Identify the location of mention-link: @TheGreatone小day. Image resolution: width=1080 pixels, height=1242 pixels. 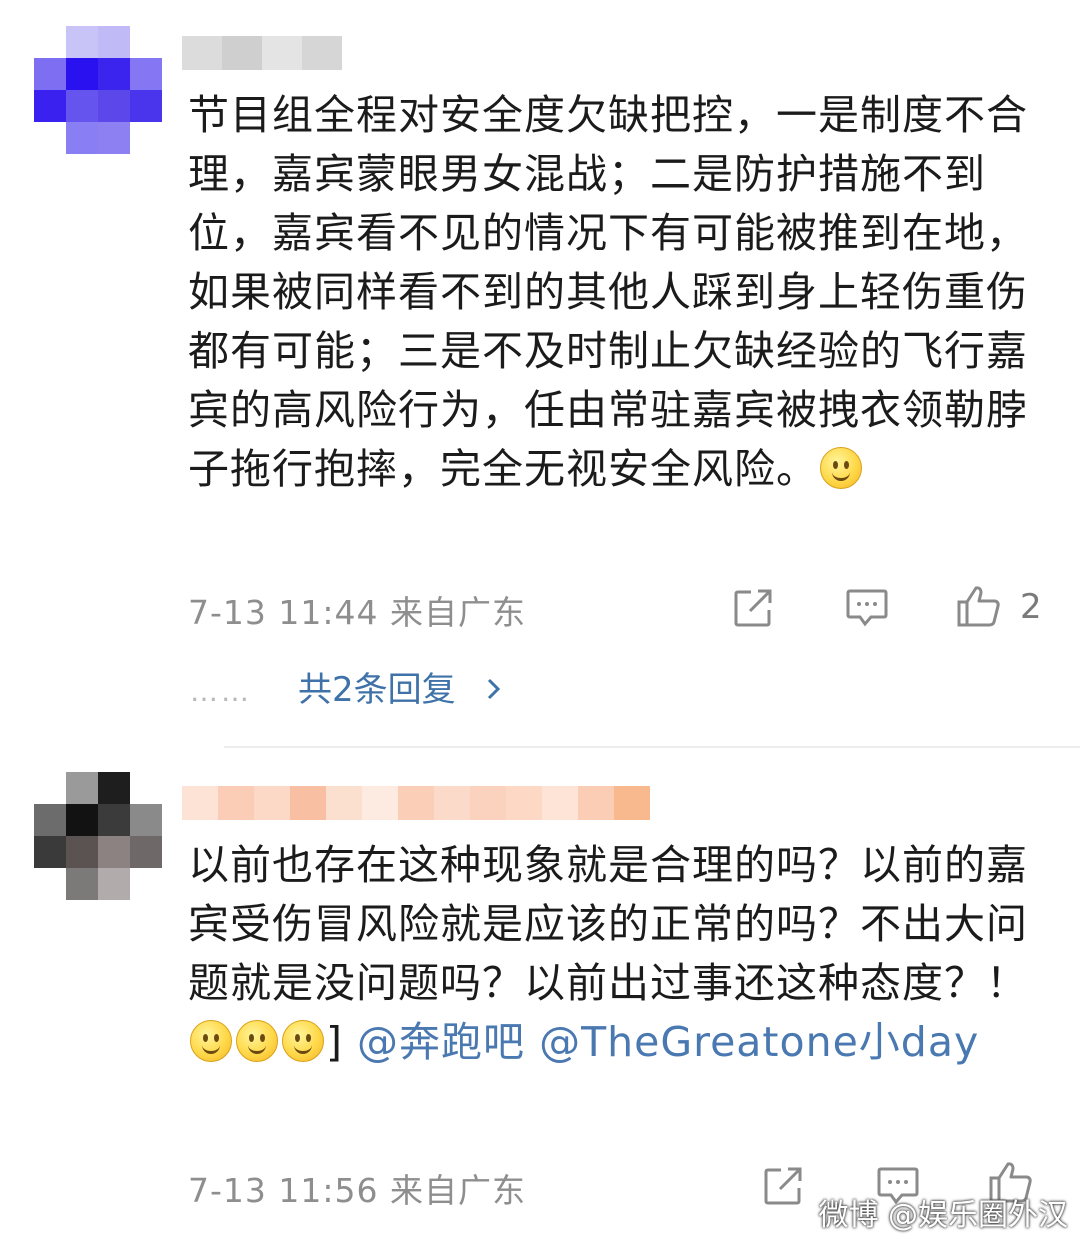
(759, 1042).